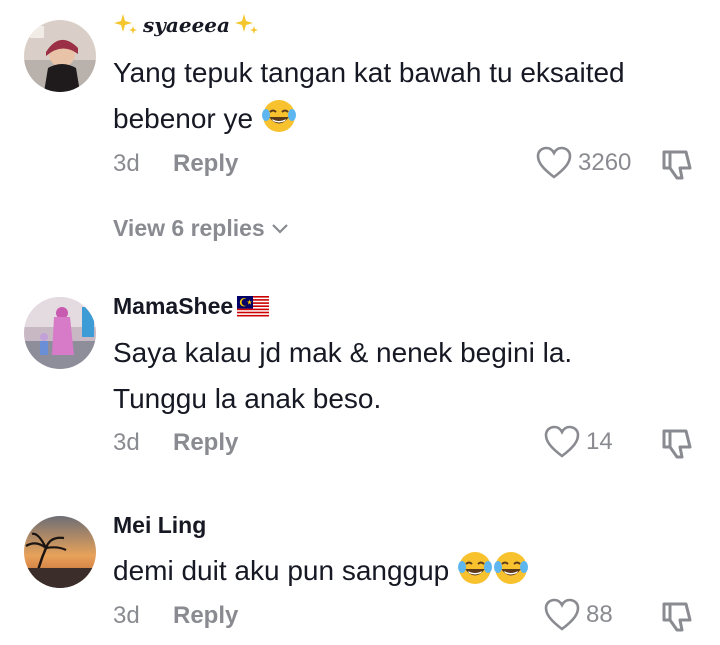 The height and width of the screenshot is (645, 720). Describe the element at coordinates (281, 570) in the screenshot. I see `comment-text-content: demi duit aku pun sanggup` at that location.